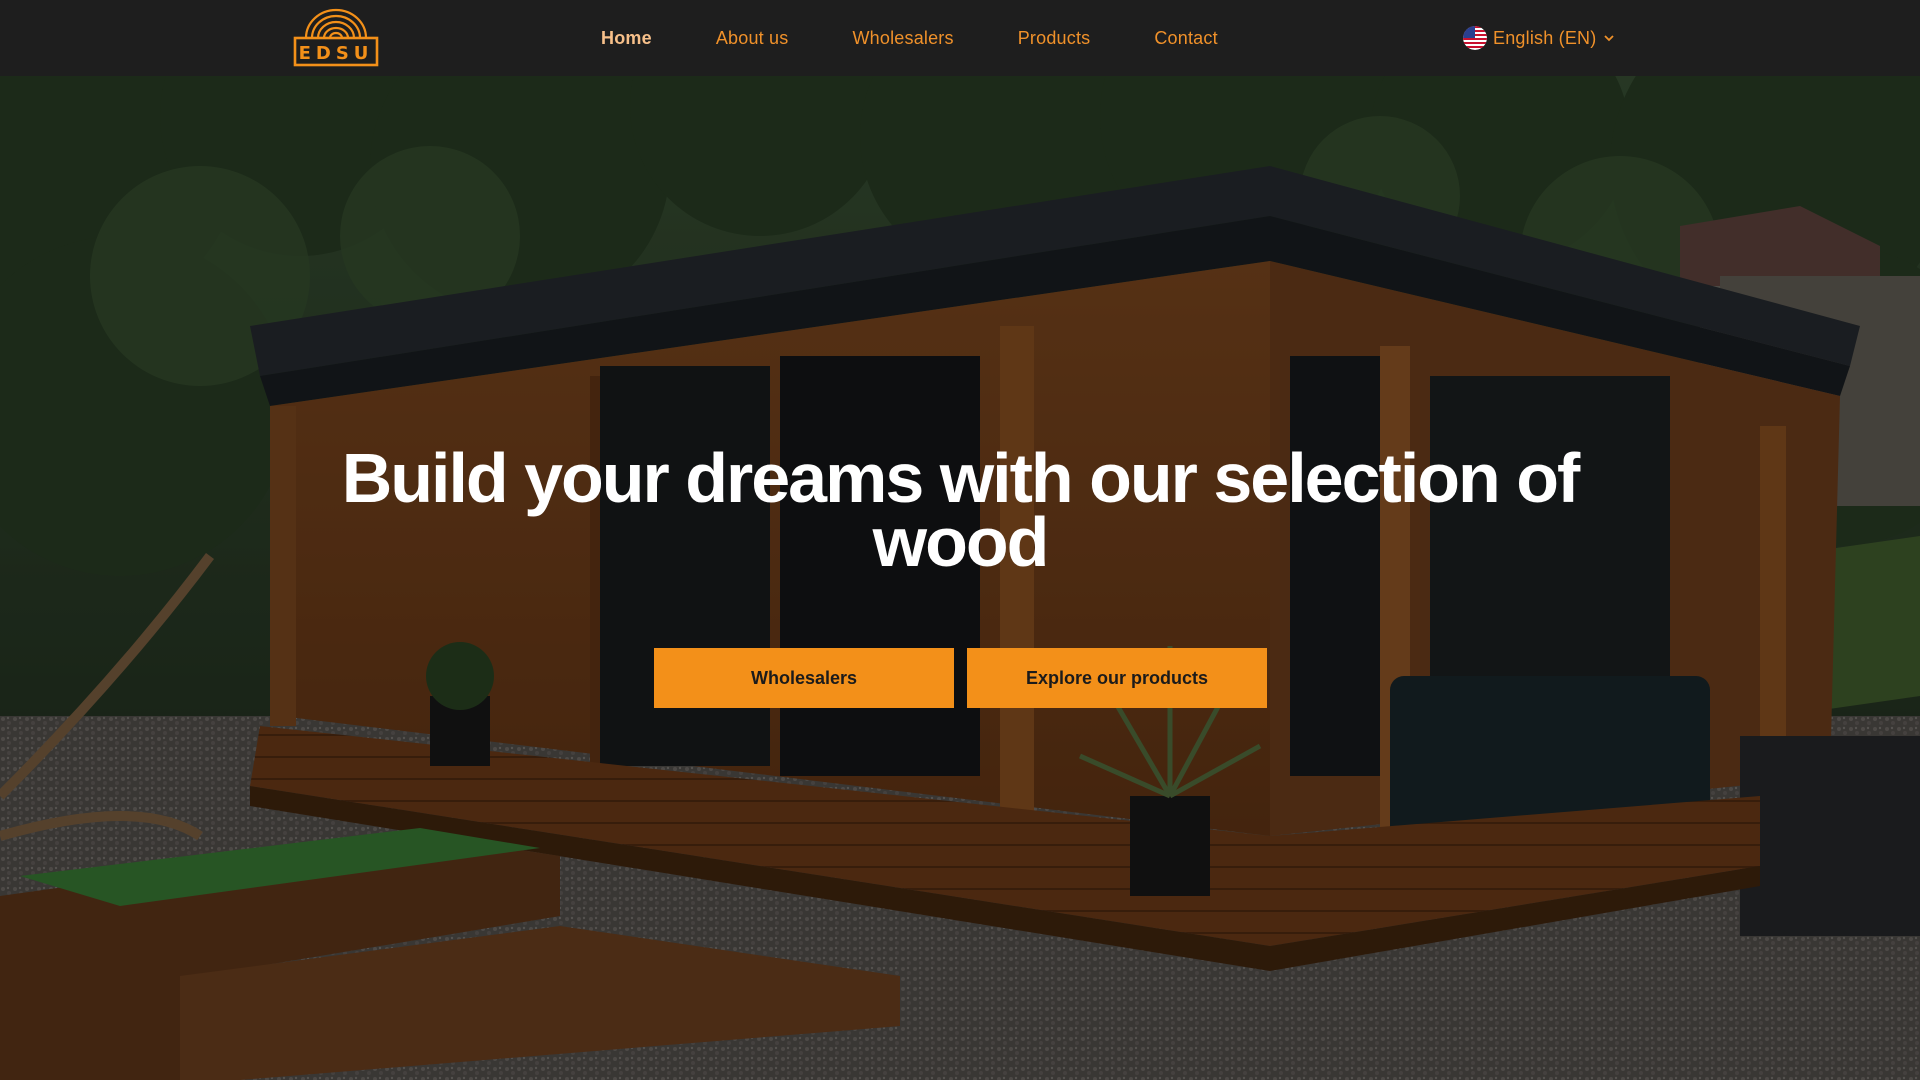 The width and height of the screenshot is (1920, 1080). What do you see at coordinates (336, 38) in the screenshot?
I see `edsu-logo: EDSU` at bounding box center [336, 38].